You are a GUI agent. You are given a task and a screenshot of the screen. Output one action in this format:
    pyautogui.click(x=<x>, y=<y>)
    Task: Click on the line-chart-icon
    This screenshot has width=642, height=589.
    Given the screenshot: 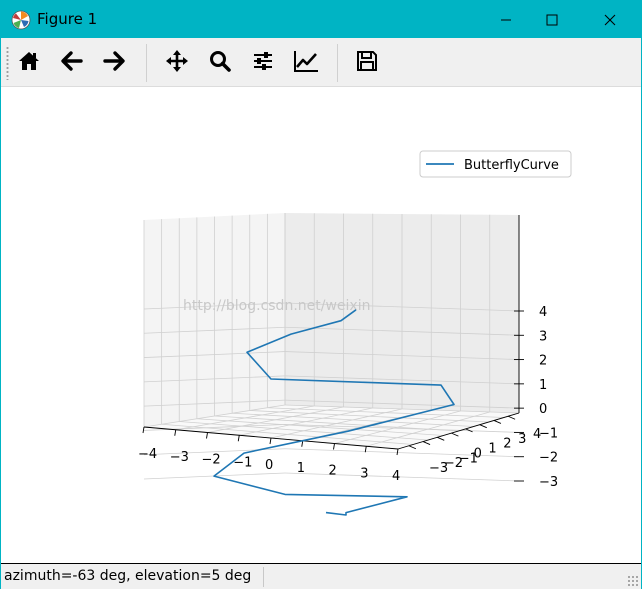 What is the action you would take?
    pyautogui.click(x=306, y=63)
    